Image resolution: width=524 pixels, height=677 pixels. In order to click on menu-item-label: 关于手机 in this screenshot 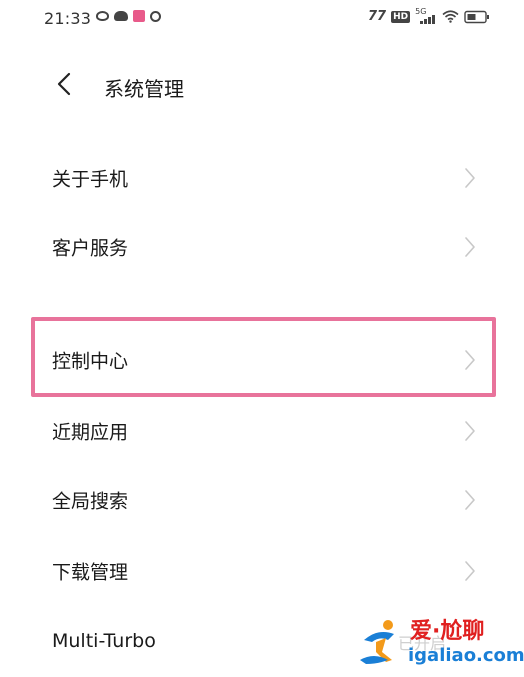, I will do `click(90, 179)`.